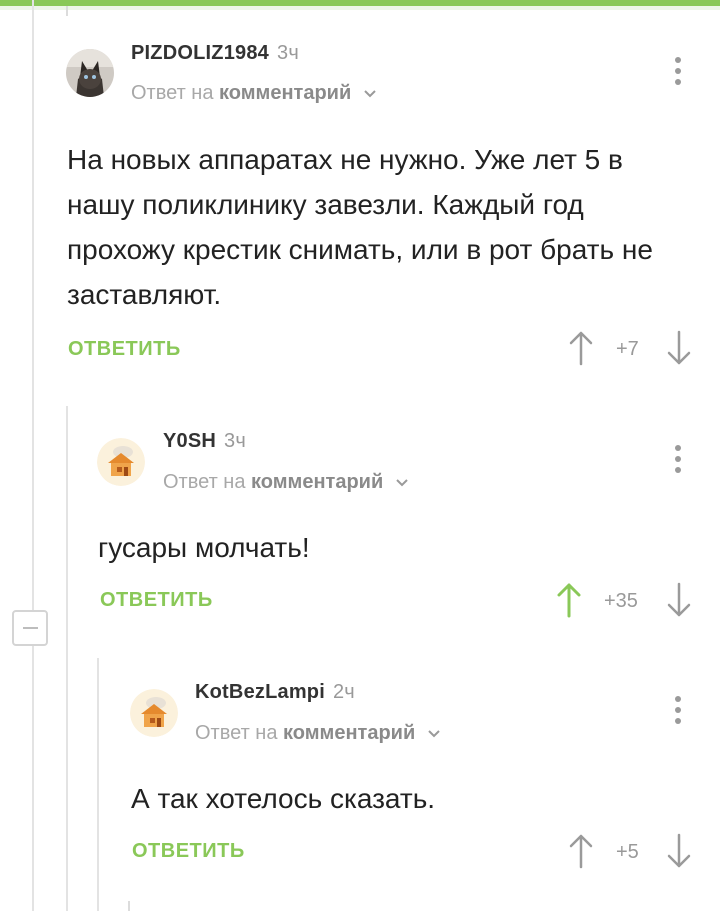 This screenshot has width=720, height=911. I want to click on comment-author: PIZDOLIZ1984 3ч, so click(215, 53).